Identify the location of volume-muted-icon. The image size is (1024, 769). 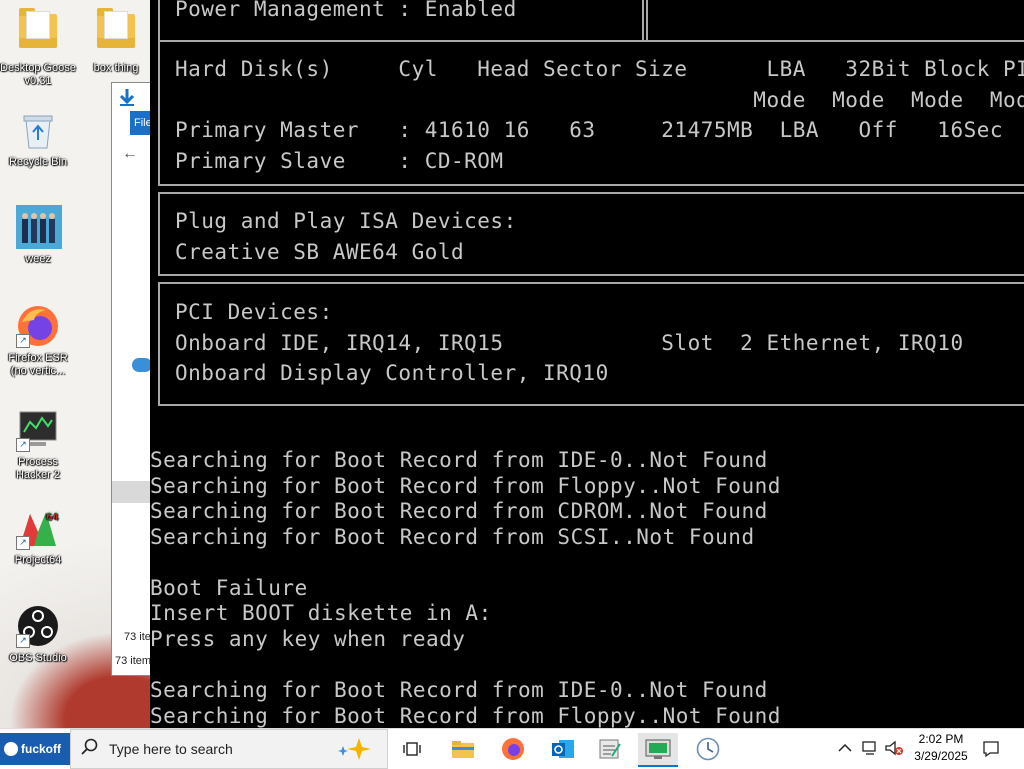
(894, 750).